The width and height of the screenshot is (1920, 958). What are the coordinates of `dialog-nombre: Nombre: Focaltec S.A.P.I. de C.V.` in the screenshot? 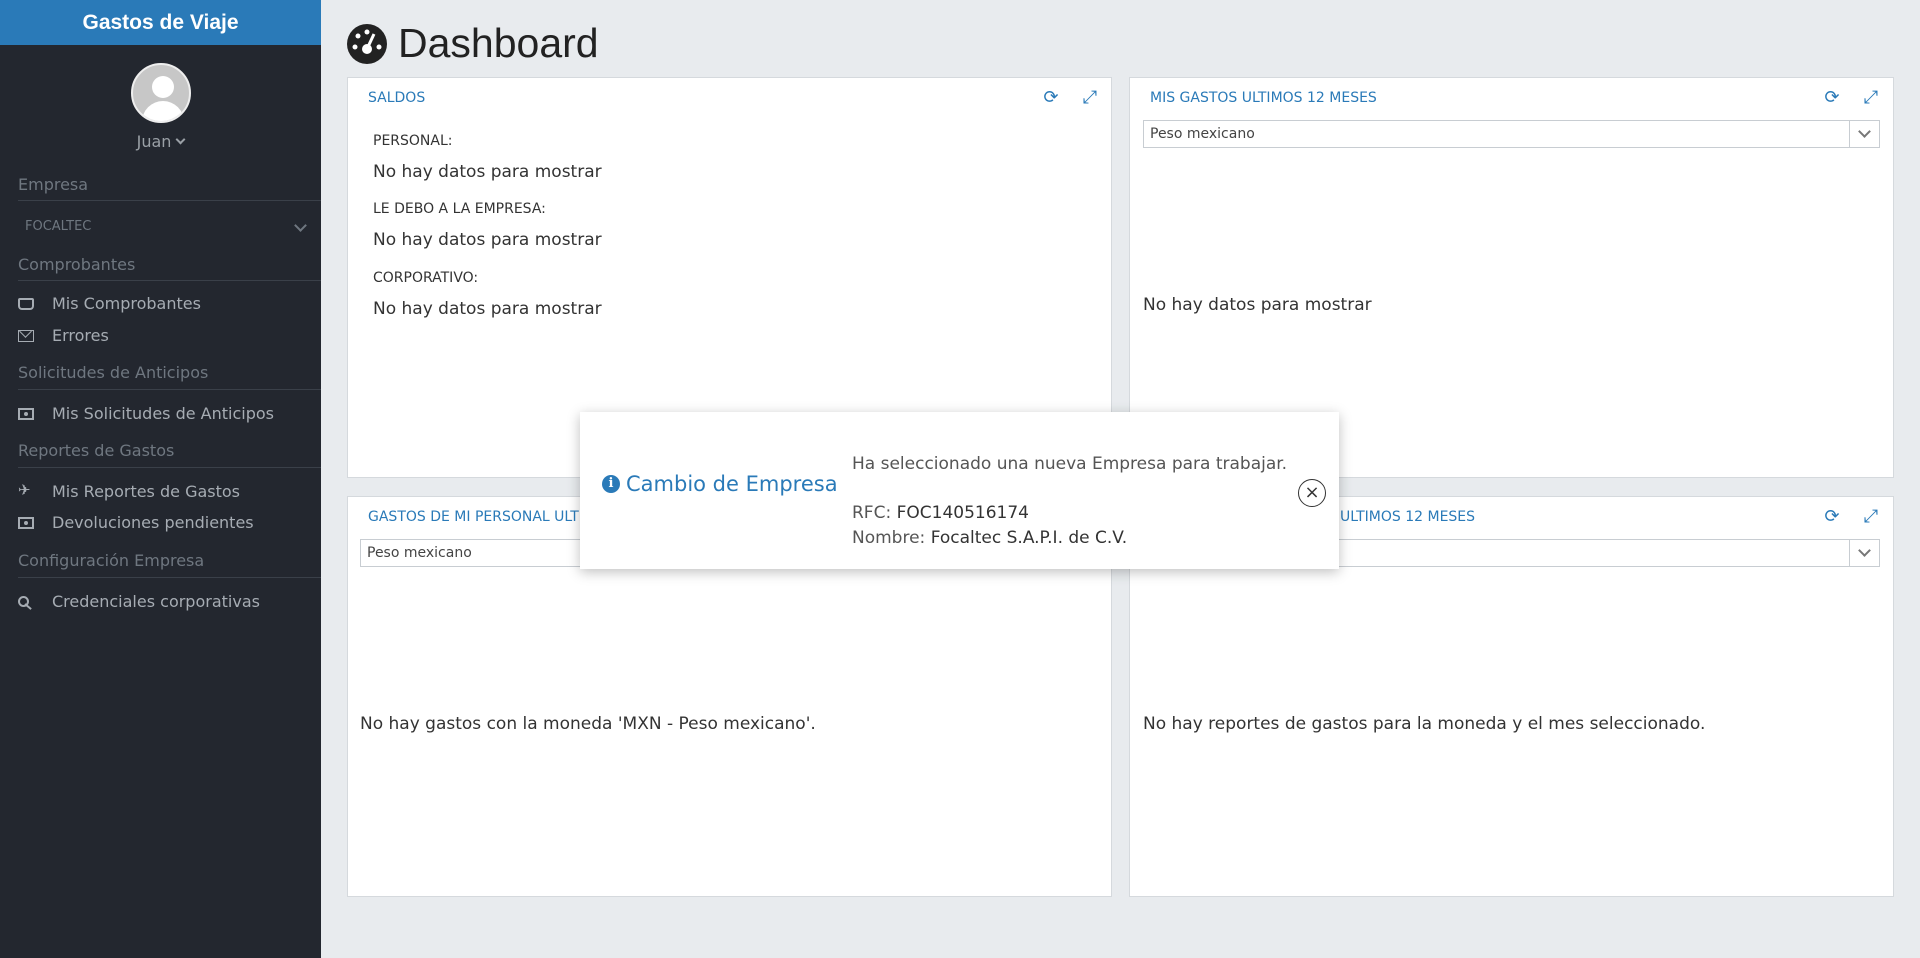 It's located at (990, 538).